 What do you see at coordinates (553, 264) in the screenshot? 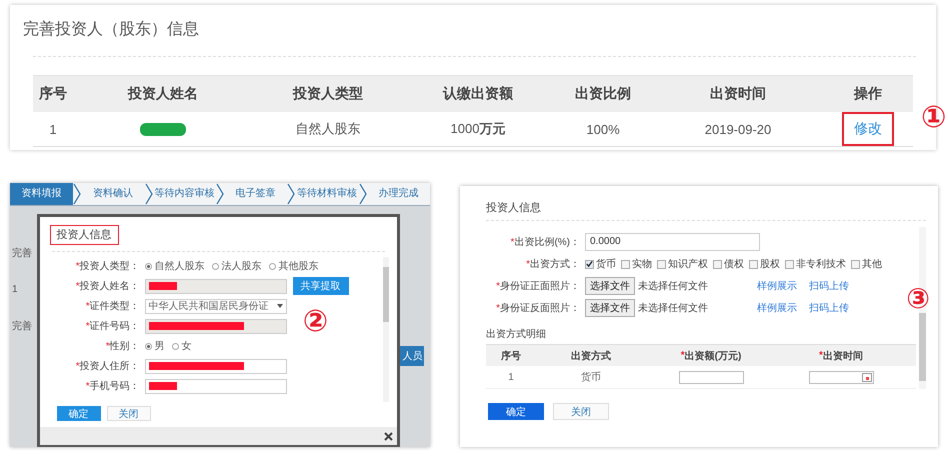
I see `field-label: *出资方式：` at bounding box center [553, 264].